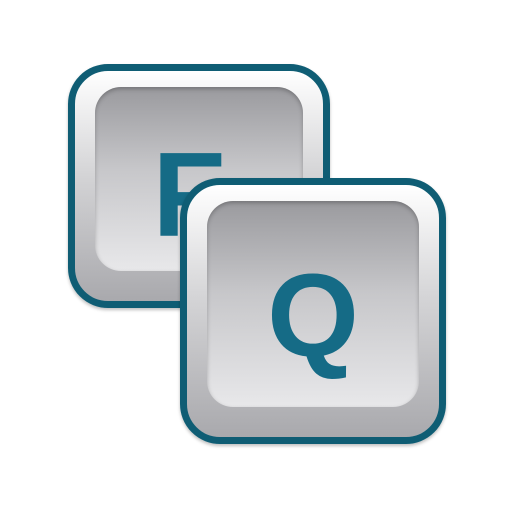 This screenshot has height=512, width=512. I want to click on keycap-q-letter: Q, so click(313, 316).